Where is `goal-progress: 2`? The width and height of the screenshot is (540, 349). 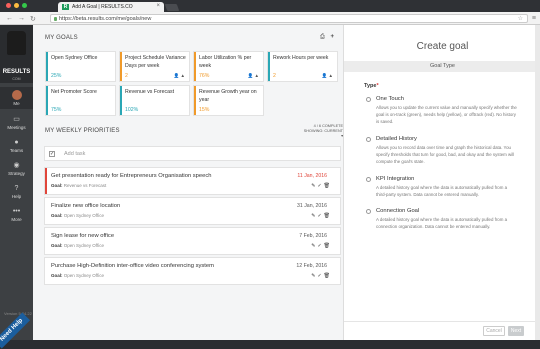 goal-progress: 2 is located at coordinates (274, 76).